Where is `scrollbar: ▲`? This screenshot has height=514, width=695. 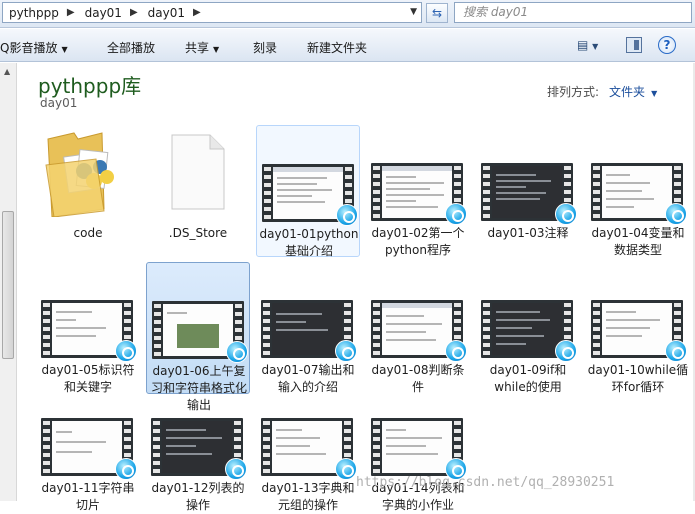
scrollbar: ▲ is located at coordinates (8, 282).